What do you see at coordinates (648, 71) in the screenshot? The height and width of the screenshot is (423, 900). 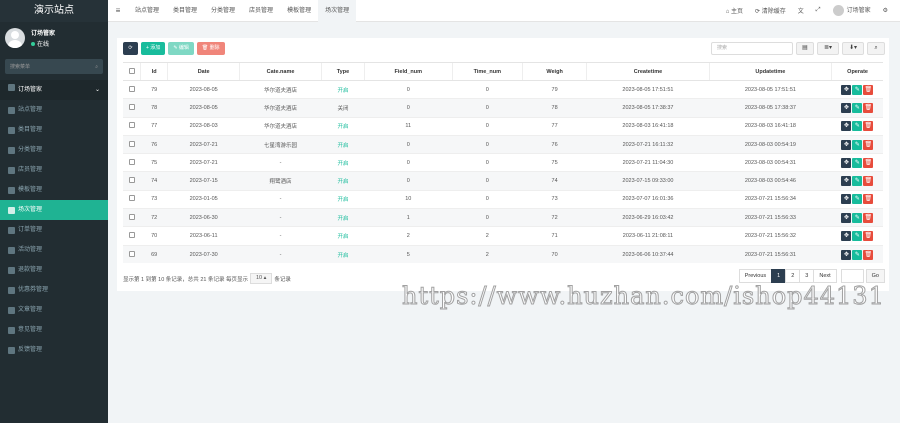 I see `column-header: Createtime` at bounding box center [648, 71].